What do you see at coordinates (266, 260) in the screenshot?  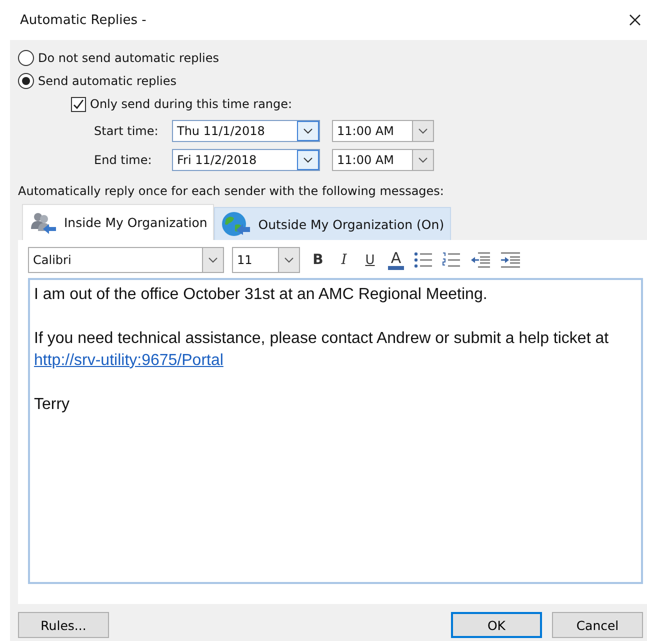 I see `font-size-dropdown: 11` at bounding box center [266, 260].